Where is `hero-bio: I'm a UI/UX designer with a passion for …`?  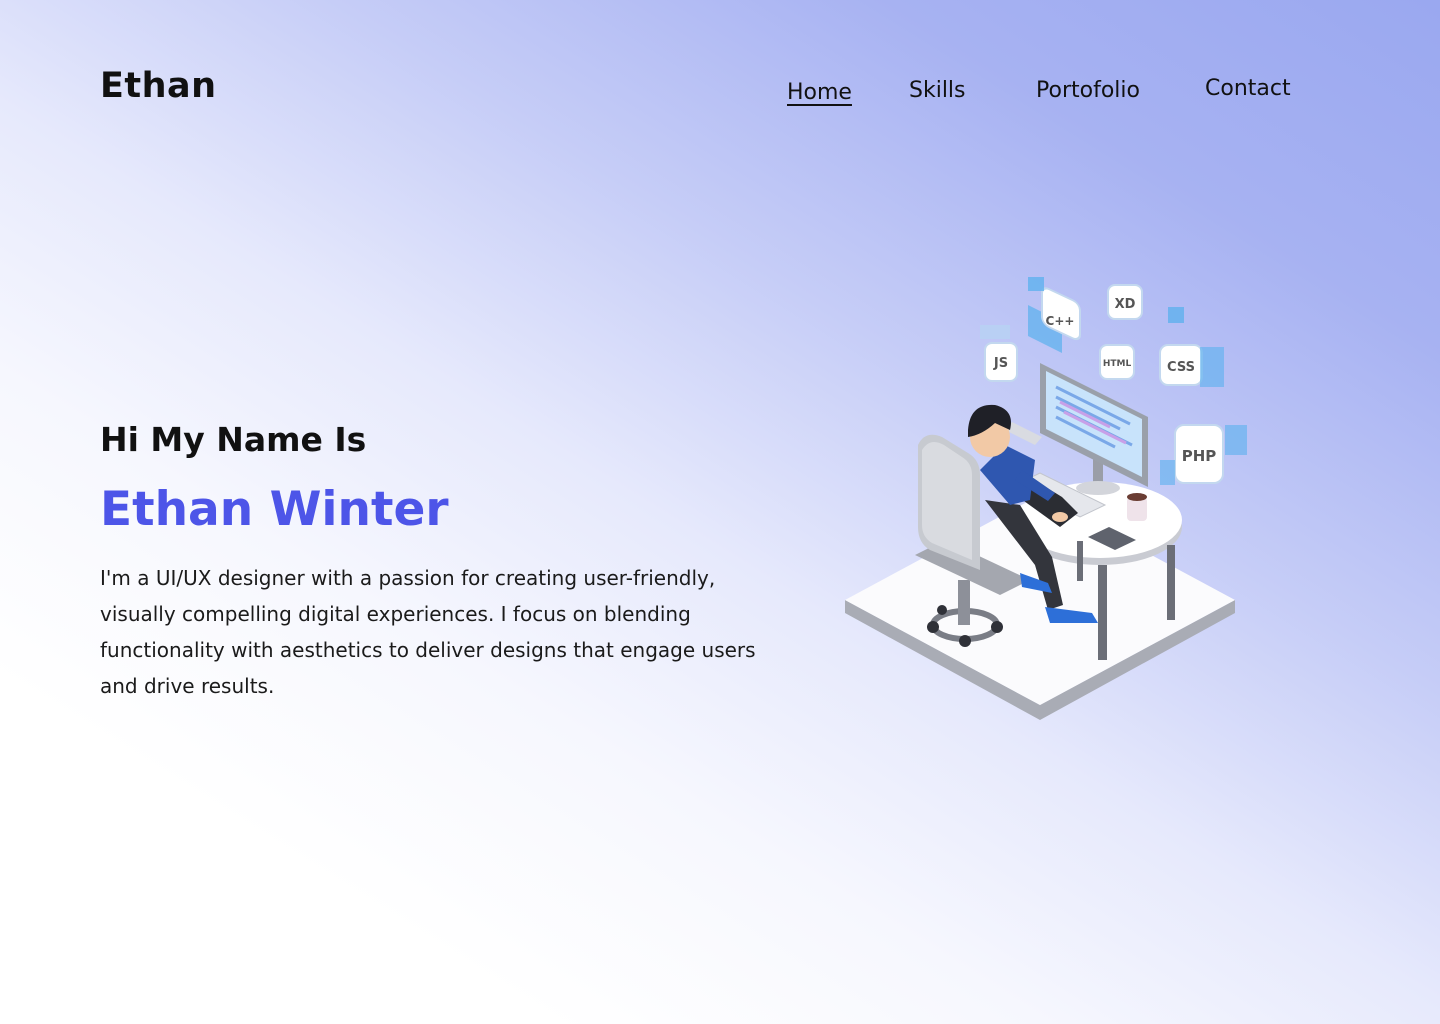 hero-bio: I'm a UI/UX designer with a passion for … is located at coordinates (428, 632).